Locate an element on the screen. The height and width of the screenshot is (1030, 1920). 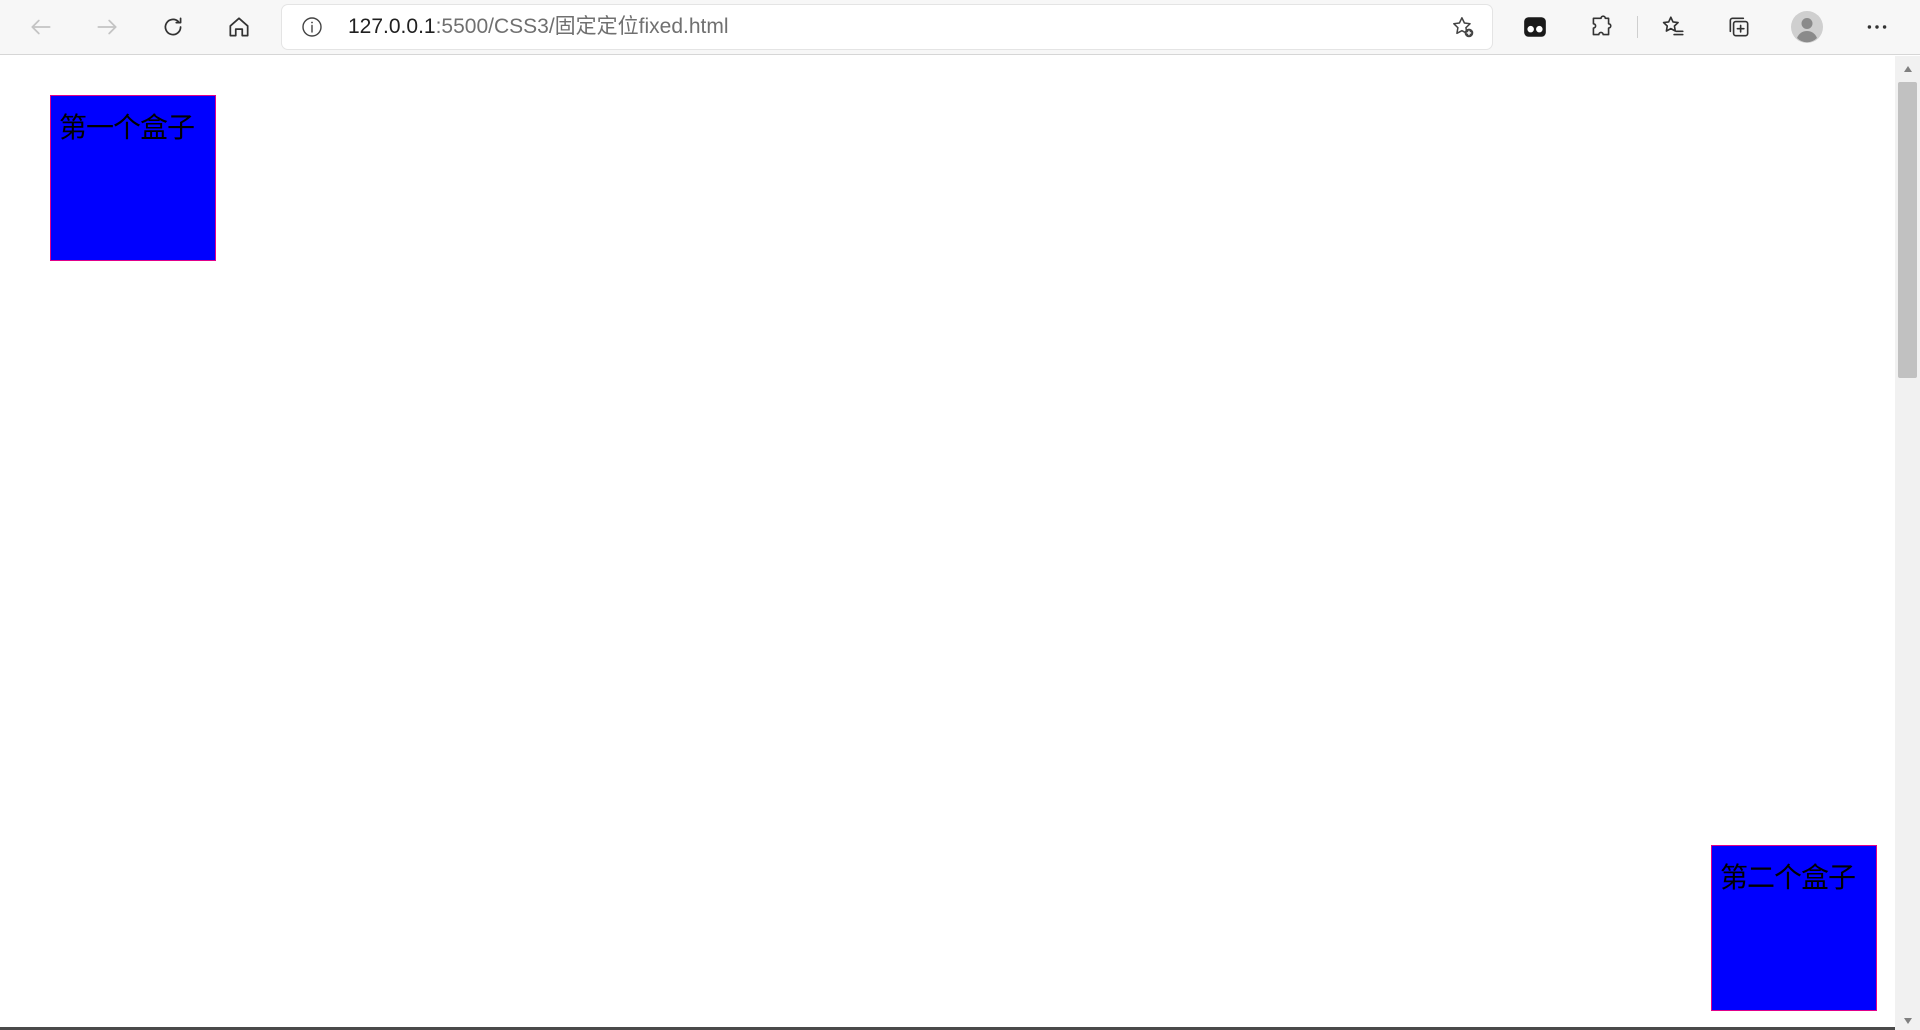
extension-app-button is located at coordinates (1535, 27).